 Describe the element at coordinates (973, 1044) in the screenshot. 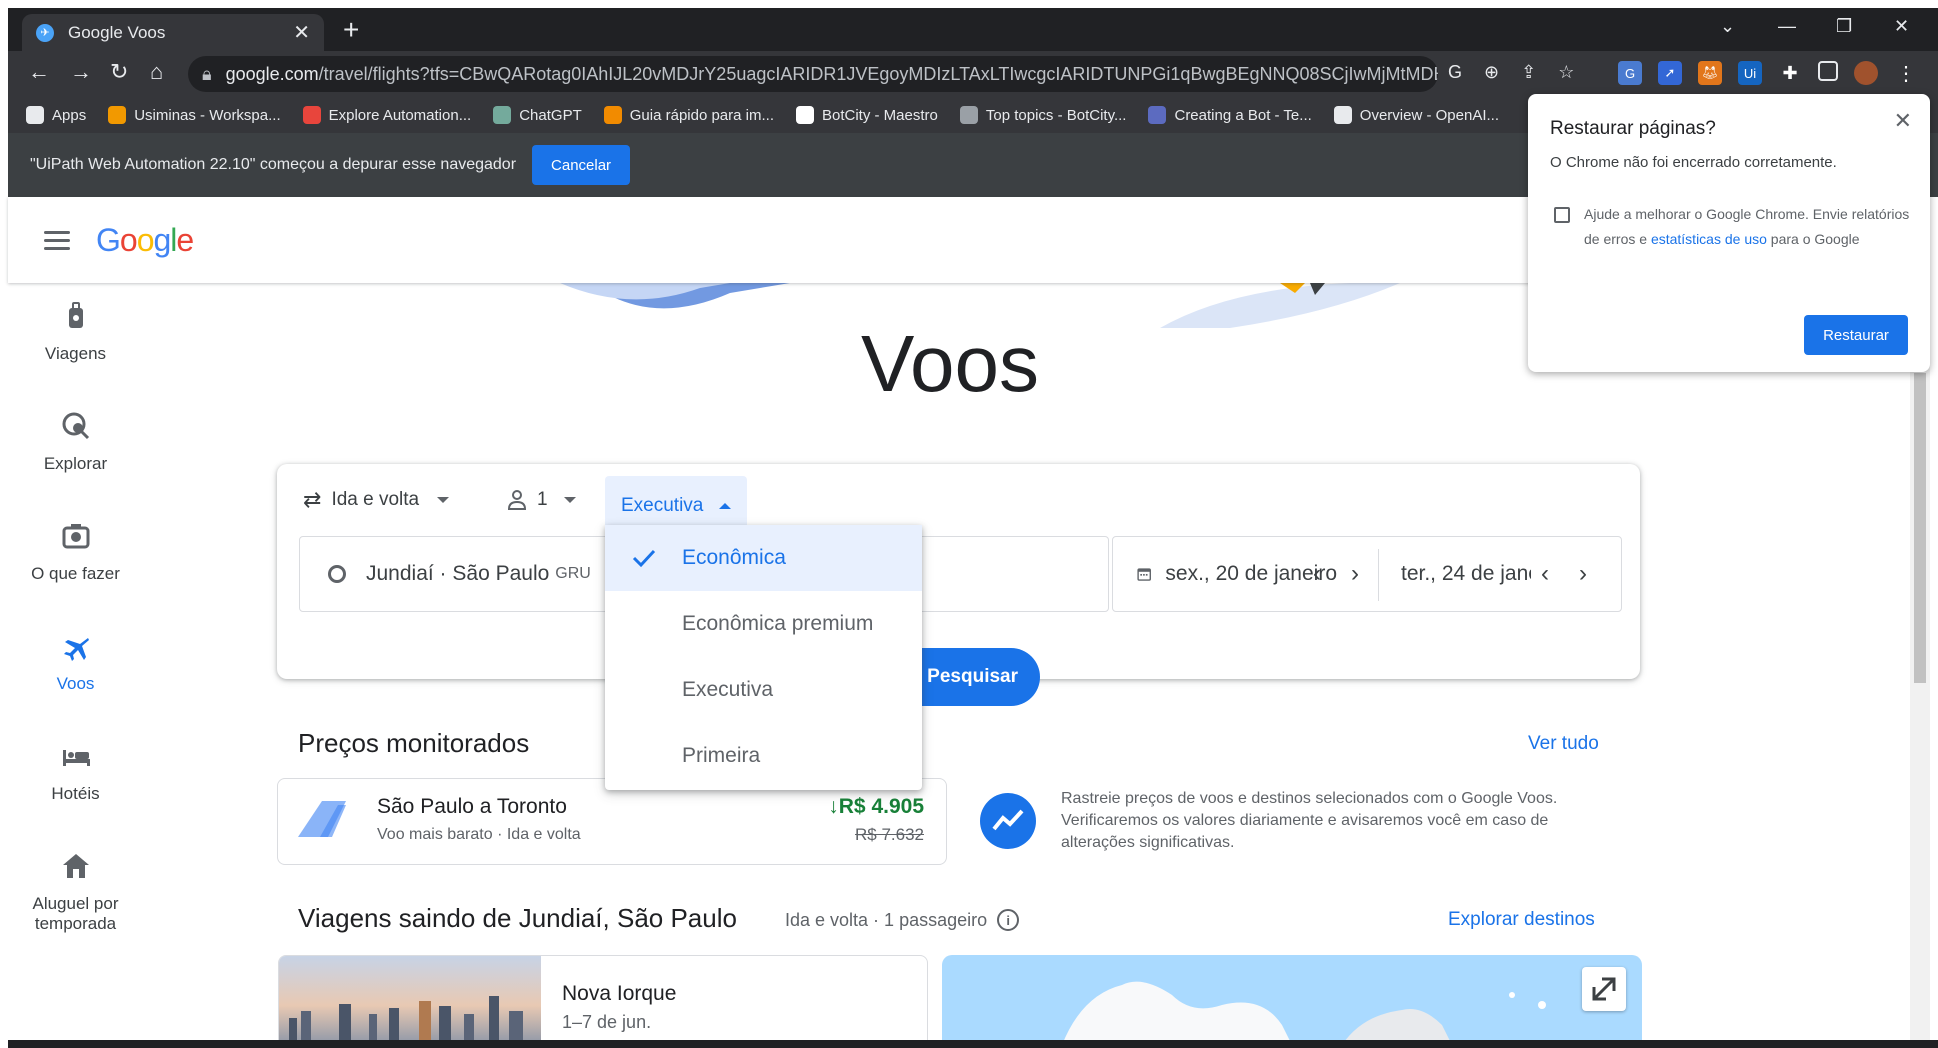

I see `taskbar-edge` at that location.